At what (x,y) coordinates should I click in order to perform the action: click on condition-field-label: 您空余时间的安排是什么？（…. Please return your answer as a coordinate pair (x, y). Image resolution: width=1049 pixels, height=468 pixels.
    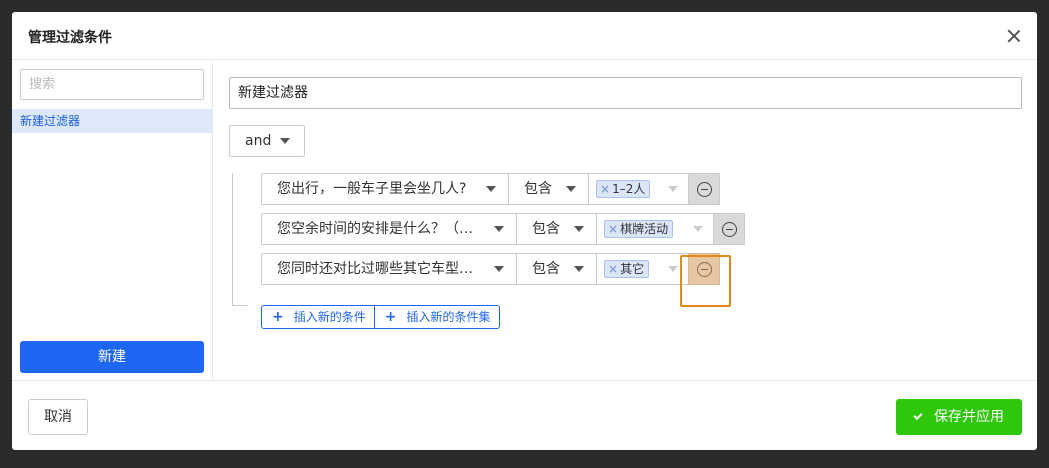
    Looking at the image, I should click on (375, 229).